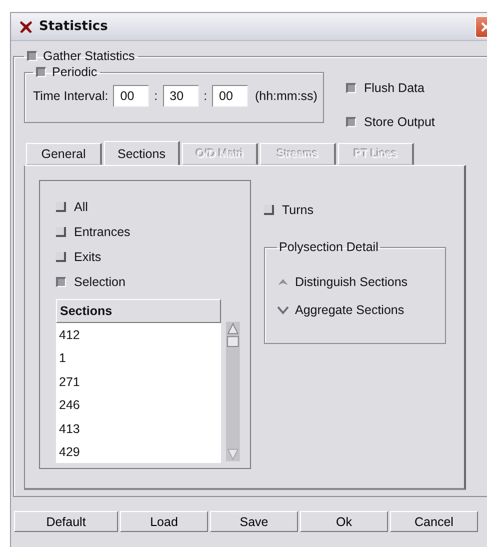 This screenshot has width=487, height=547. What do you see at coordinates (139, 428) in the screenshot?
I see `list-item: 413` at bounding box center [139, 428].